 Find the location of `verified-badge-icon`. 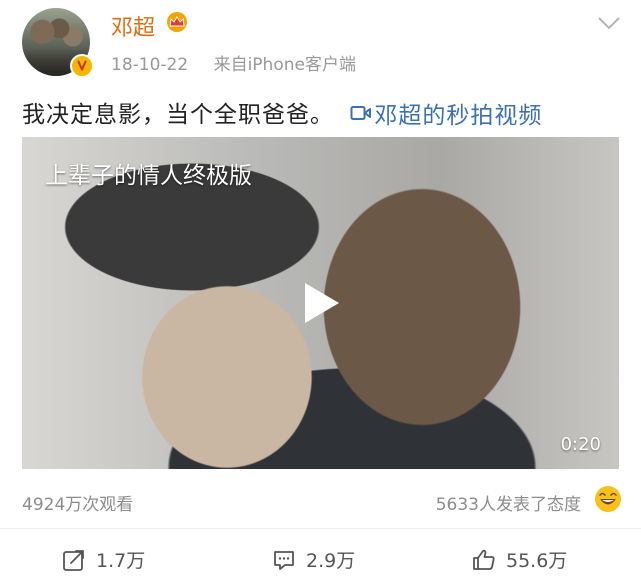

verified-badge-icon is located at coordinates (82, 66).